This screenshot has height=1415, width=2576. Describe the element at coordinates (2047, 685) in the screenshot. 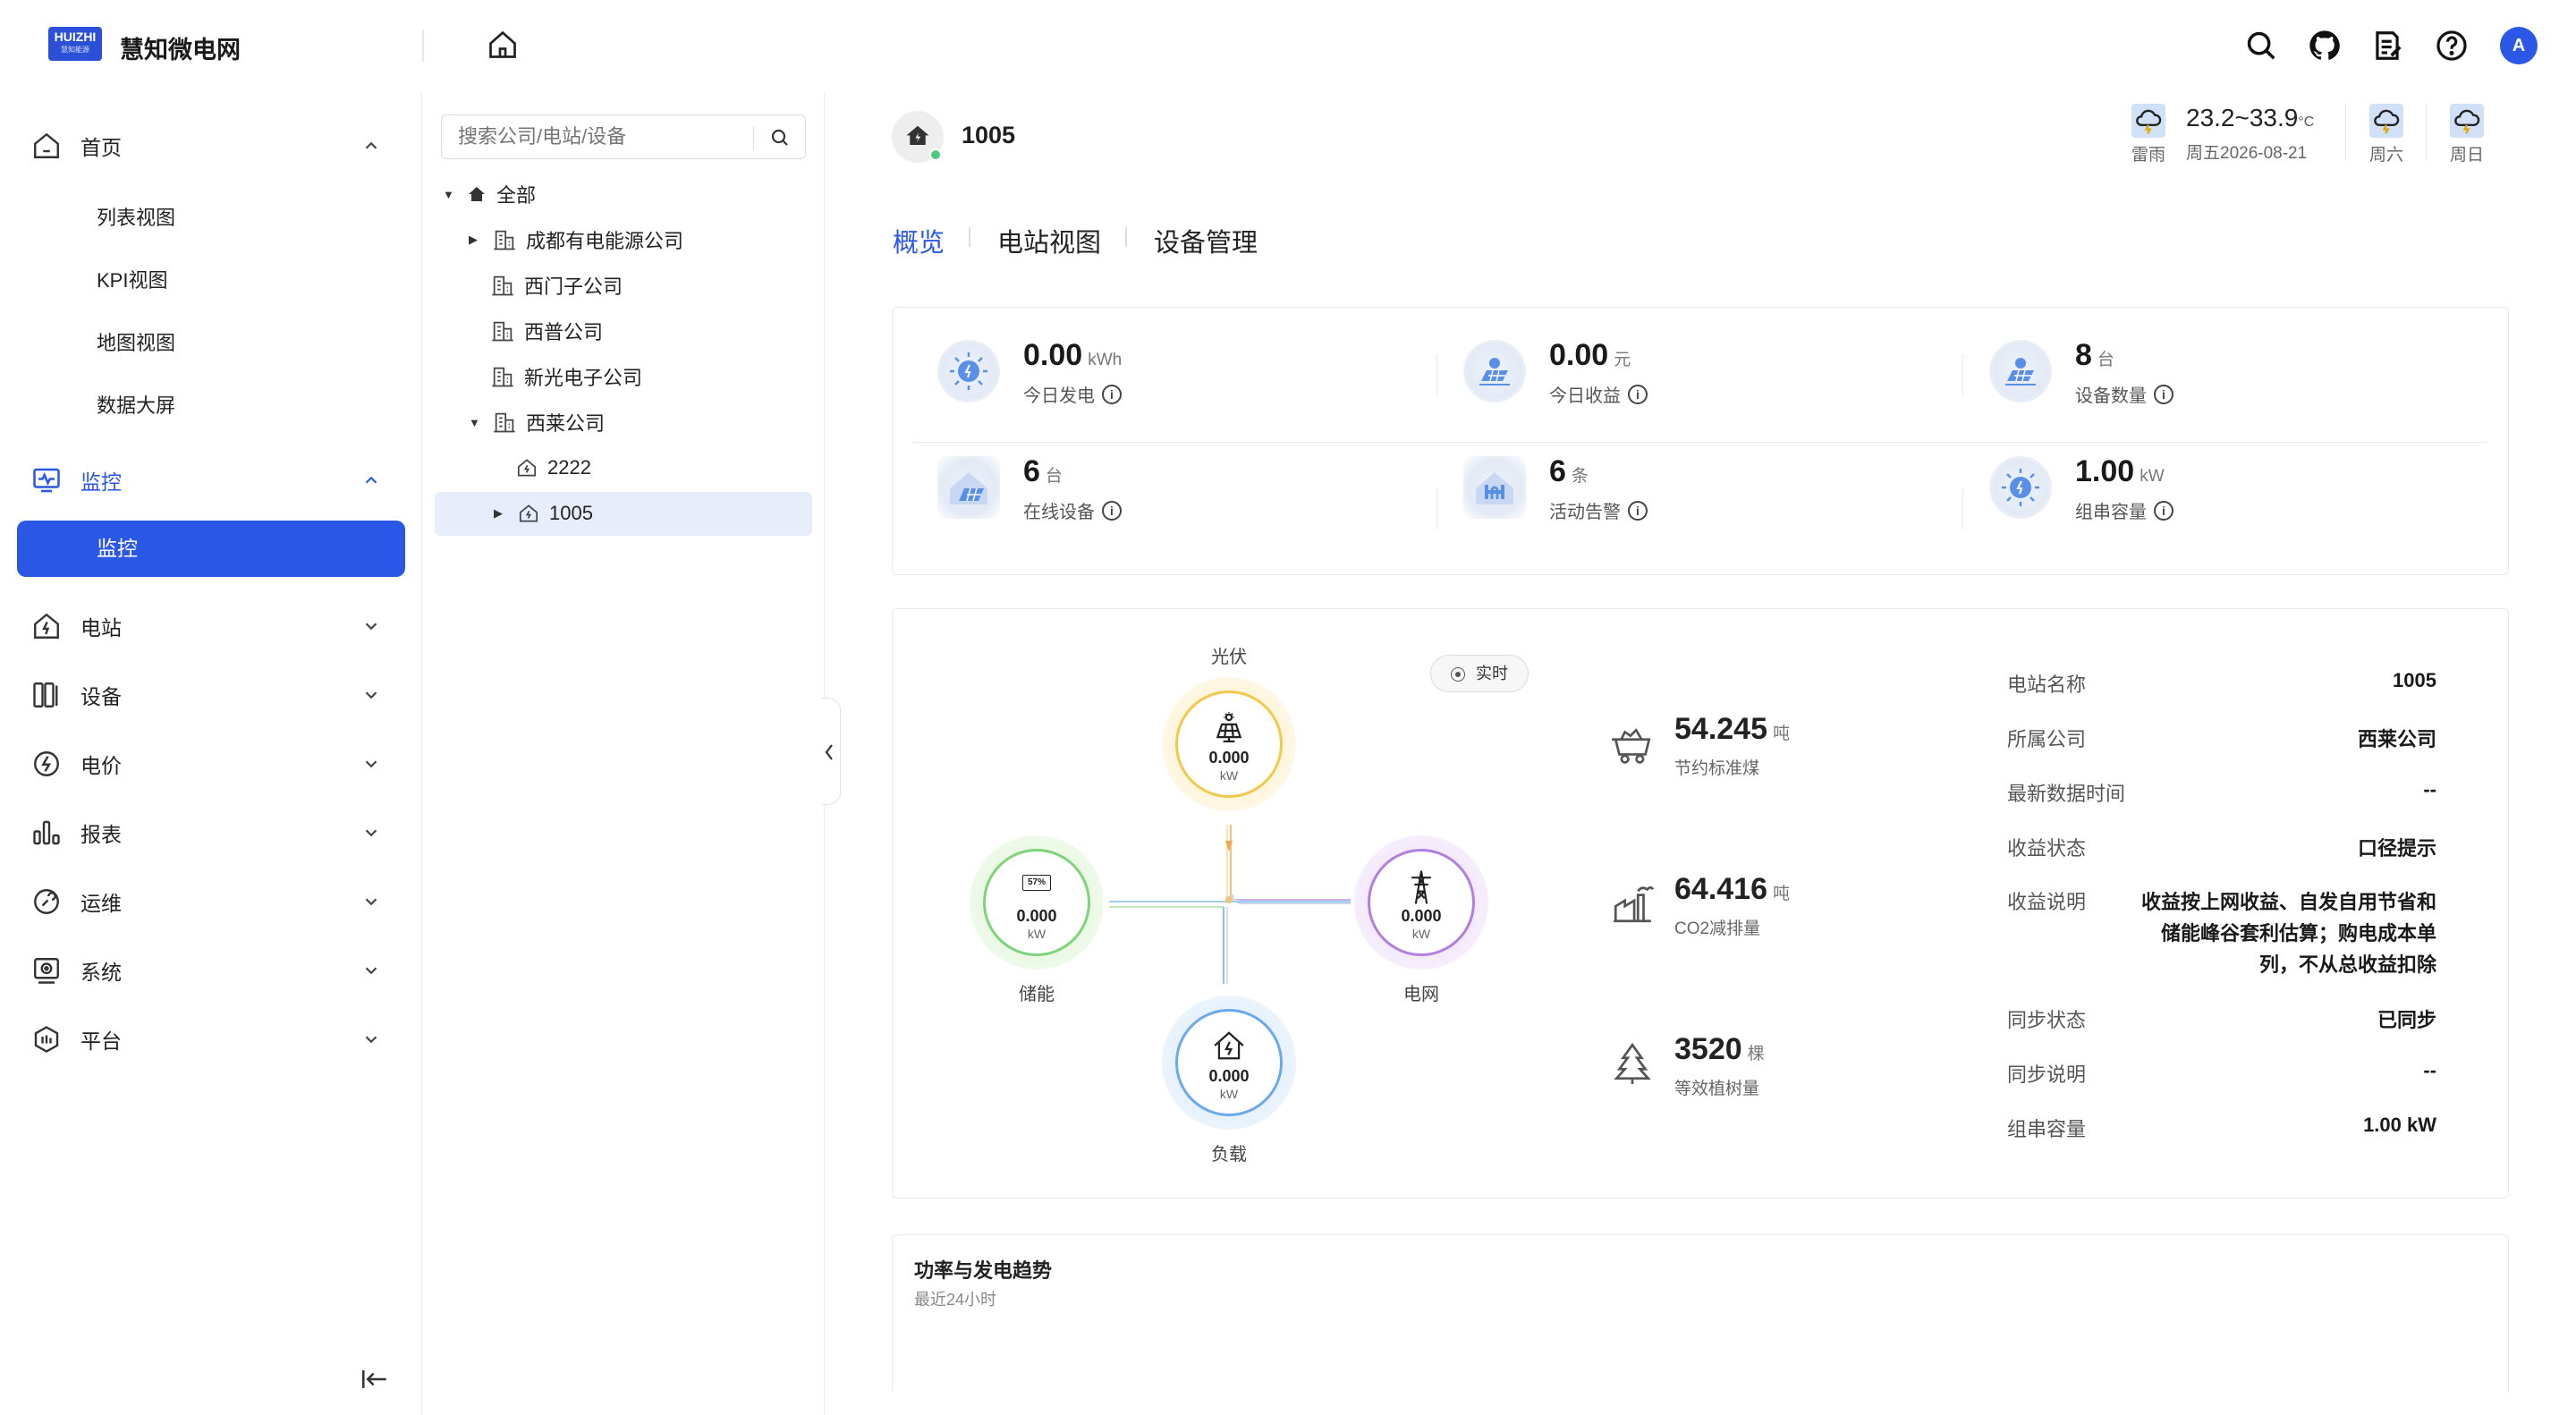

I see `detail-key: 电站名称` at that location.